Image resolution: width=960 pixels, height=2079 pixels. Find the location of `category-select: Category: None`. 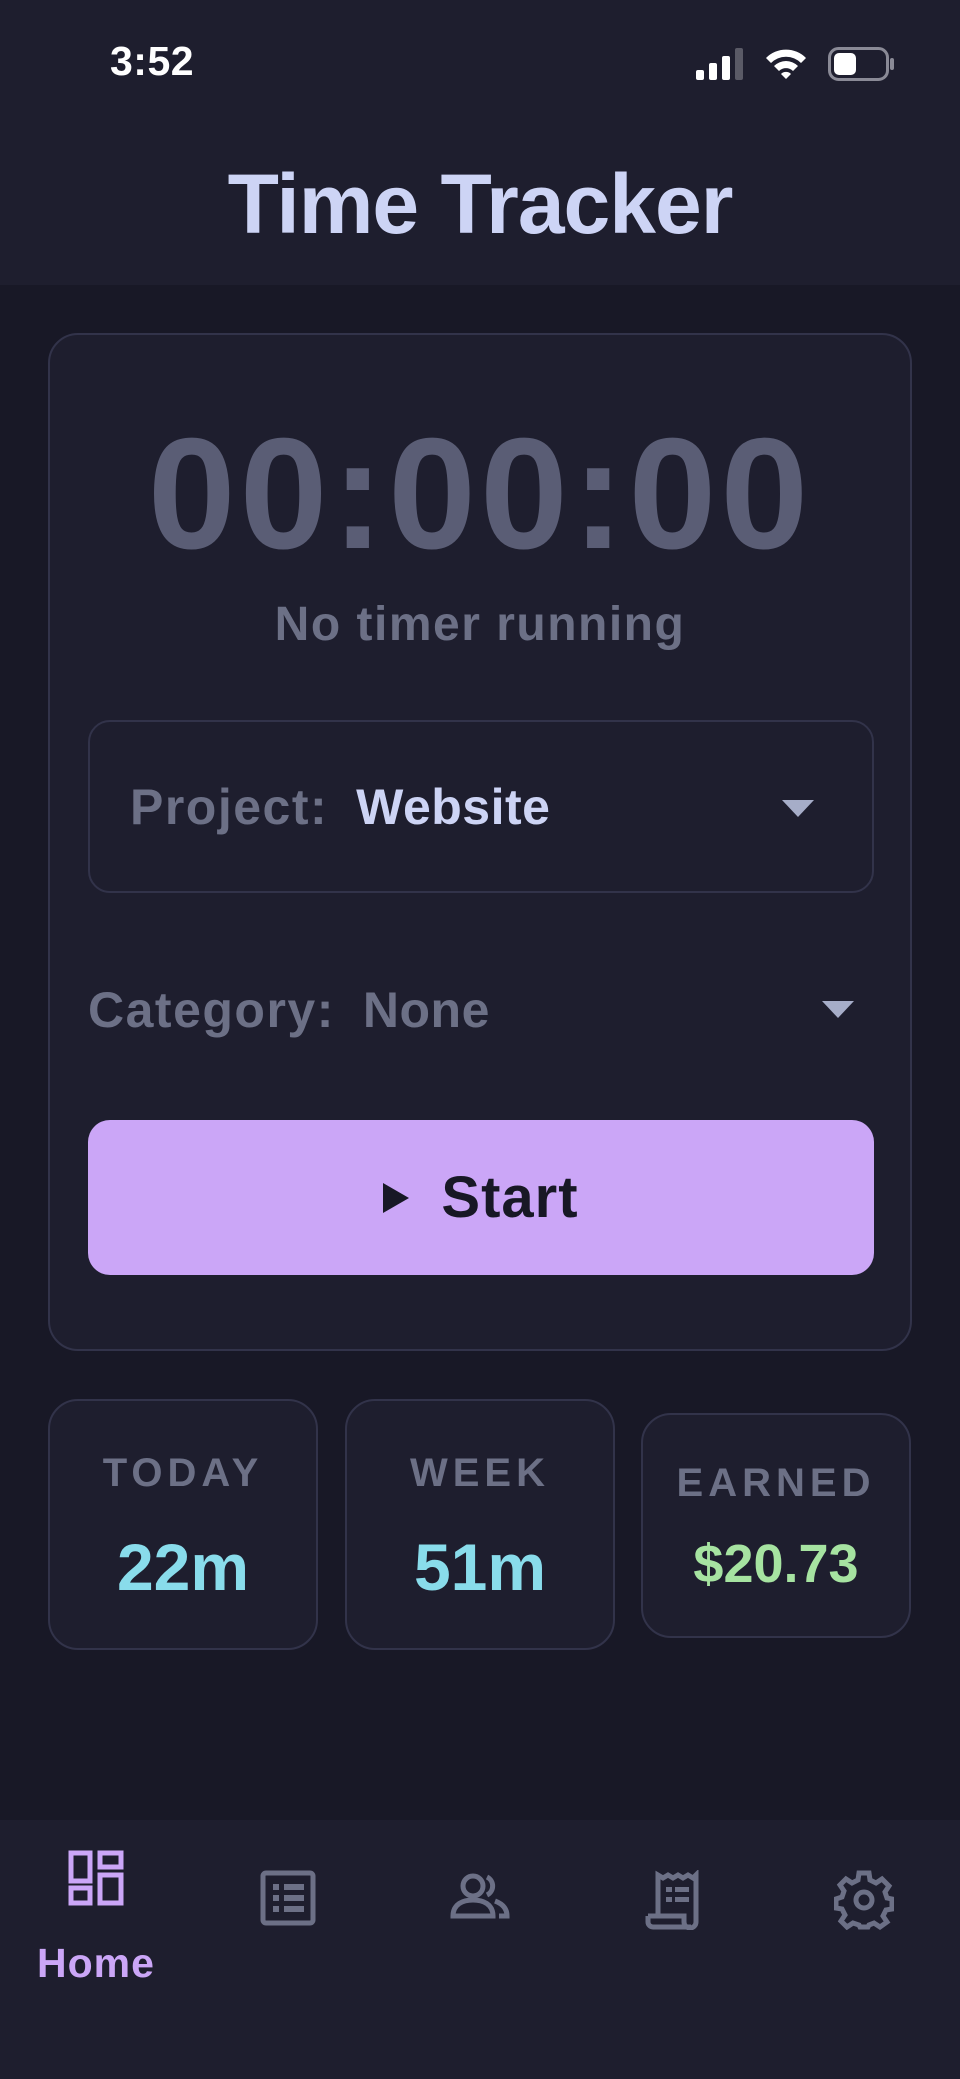

category-select: Category: None is located at coordinates (481, 1010).